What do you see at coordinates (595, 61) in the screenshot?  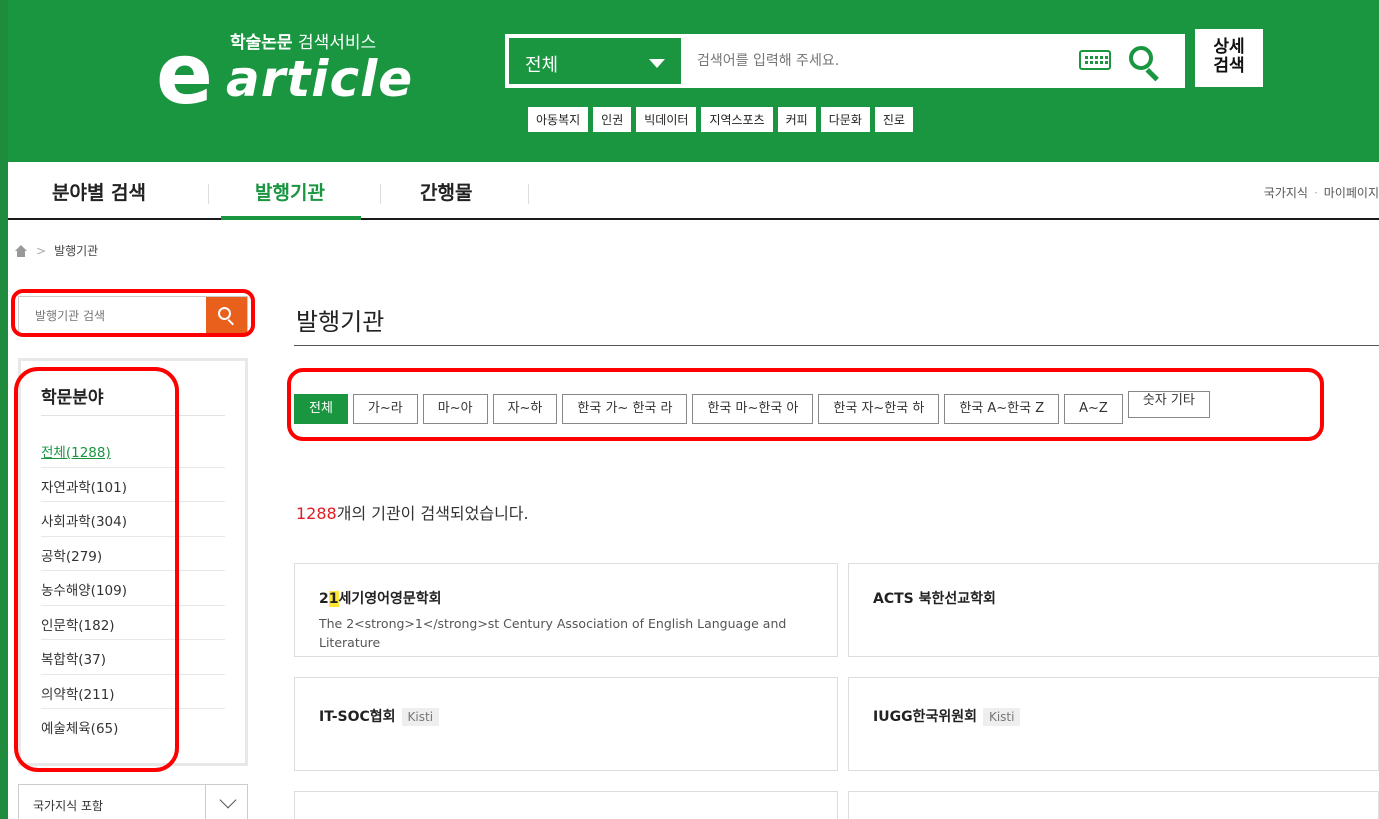 I see `search-scope-select: 전체` at bounding box center [595, 61].